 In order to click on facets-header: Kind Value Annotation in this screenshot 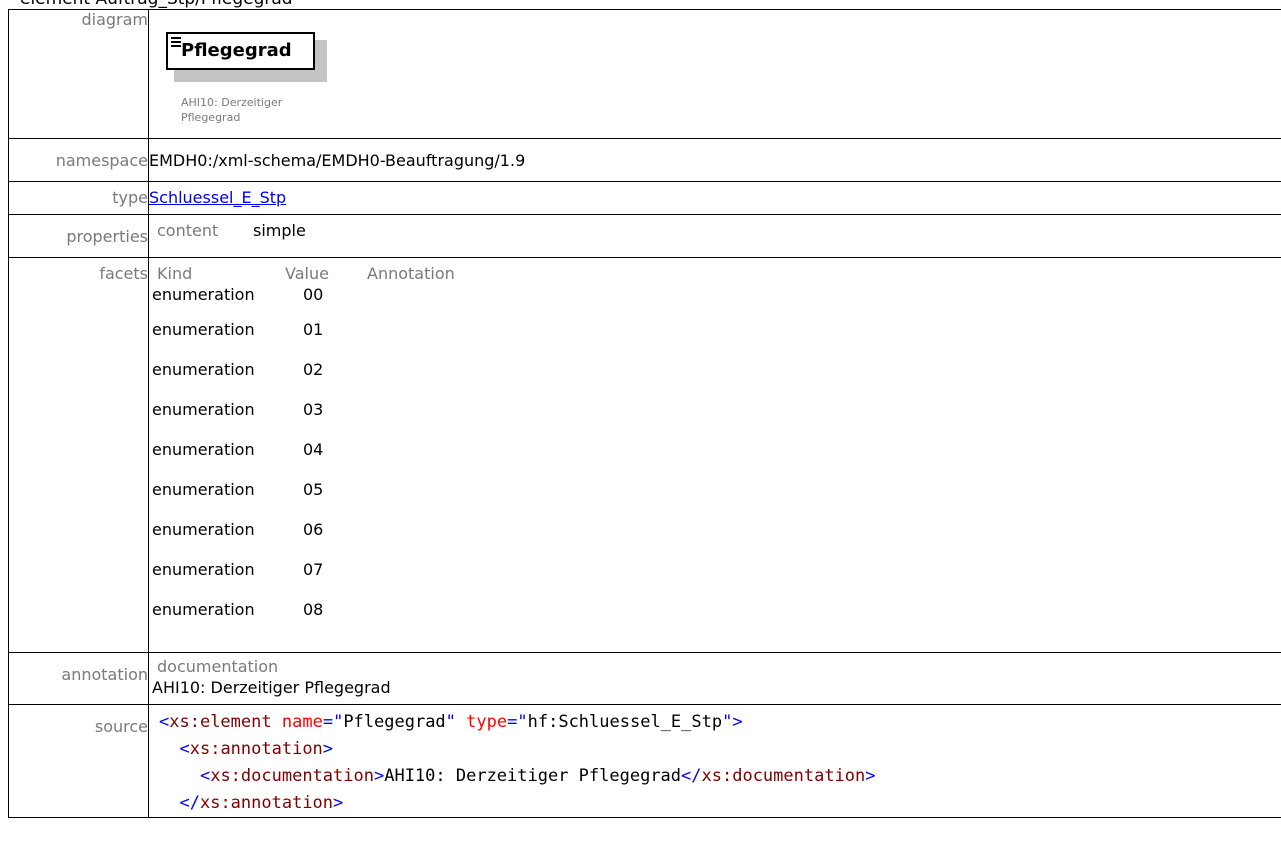, I will do `click(715, 271)`.